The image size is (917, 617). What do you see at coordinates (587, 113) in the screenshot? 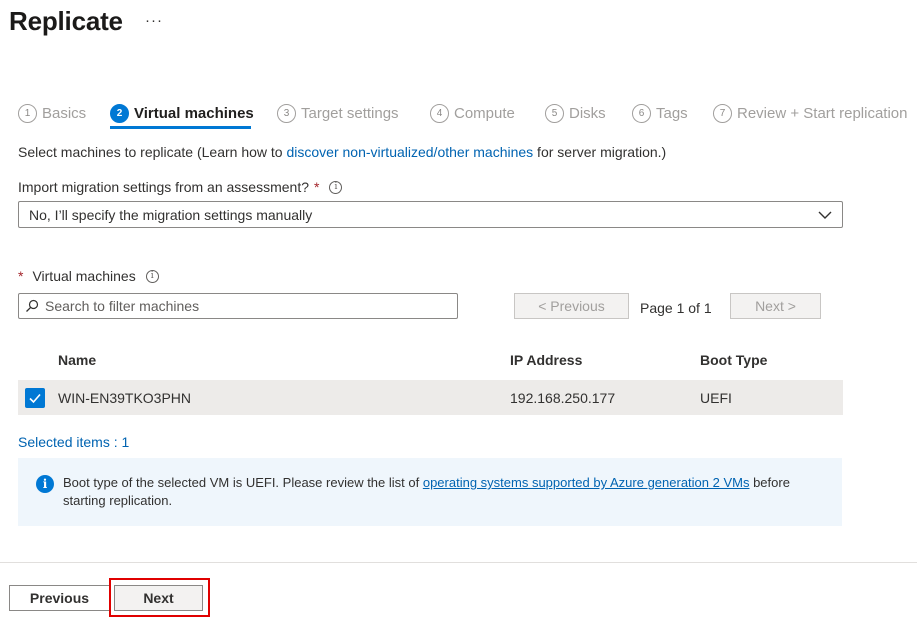
I see `tab-disks-label: Disks` at bounding box center [587, 113].